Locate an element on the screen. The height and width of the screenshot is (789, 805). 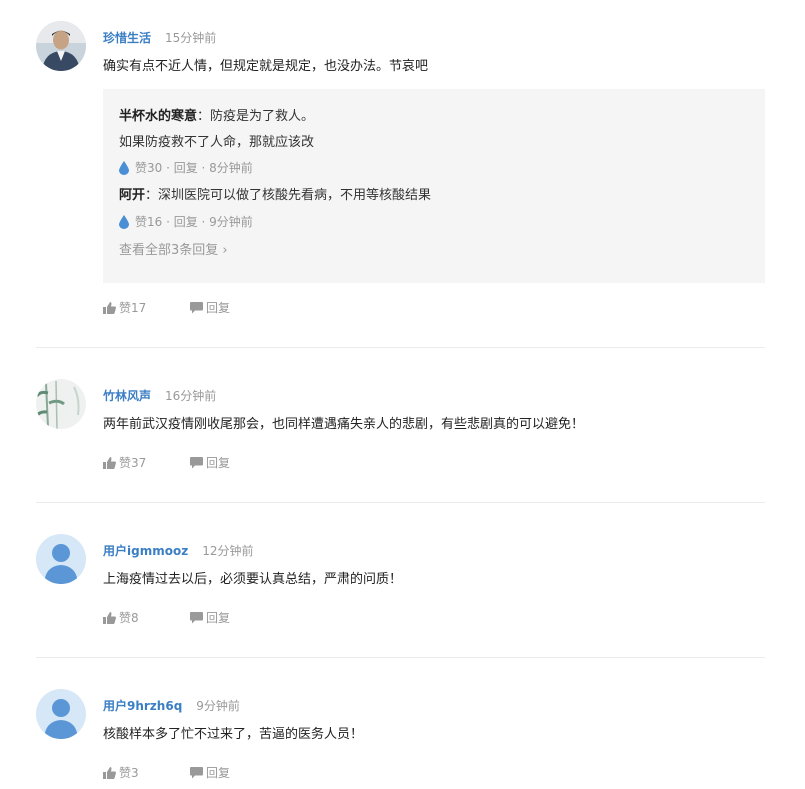
reply-author: 半杯水的寒意 is located at coordinates (158, 116).